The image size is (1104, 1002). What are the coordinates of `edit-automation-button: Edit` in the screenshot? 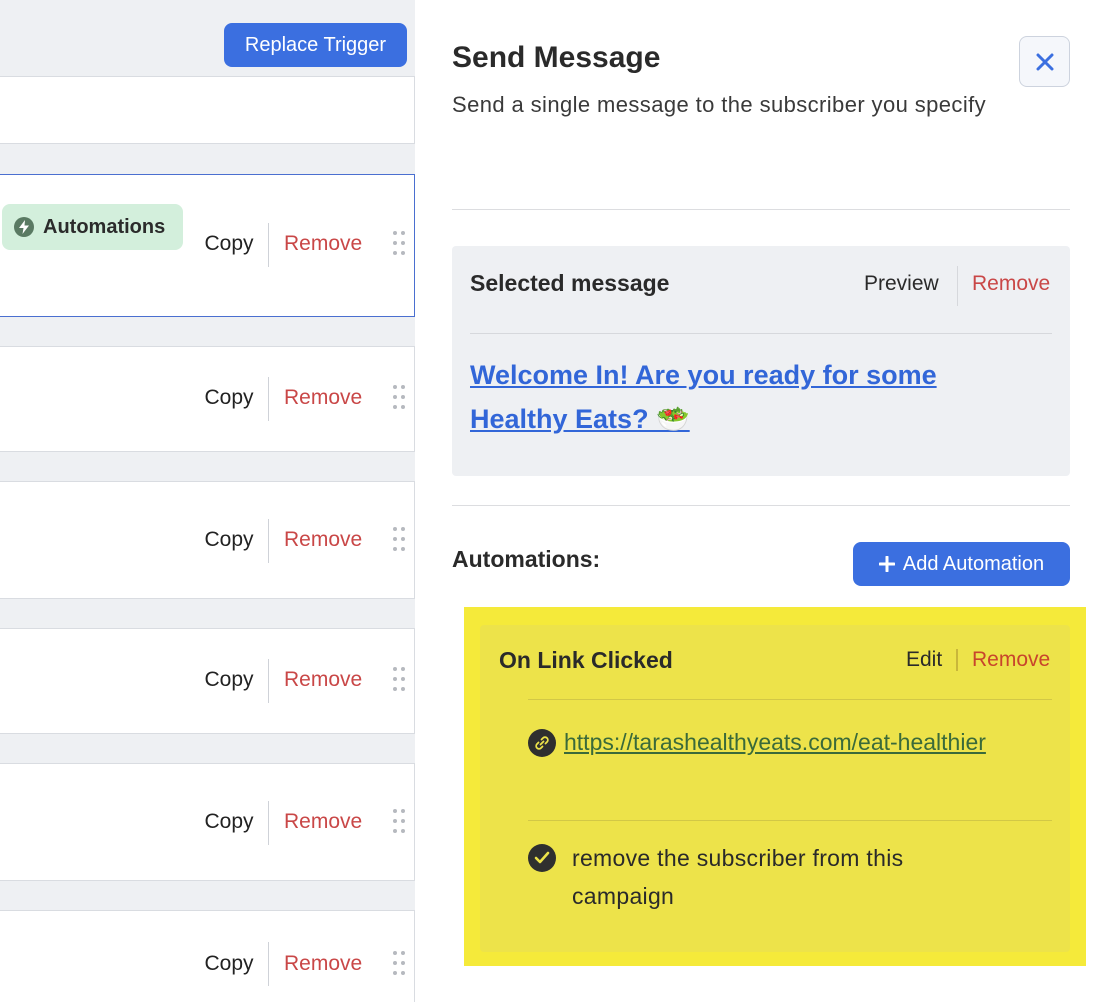 It's located at (924, 660).